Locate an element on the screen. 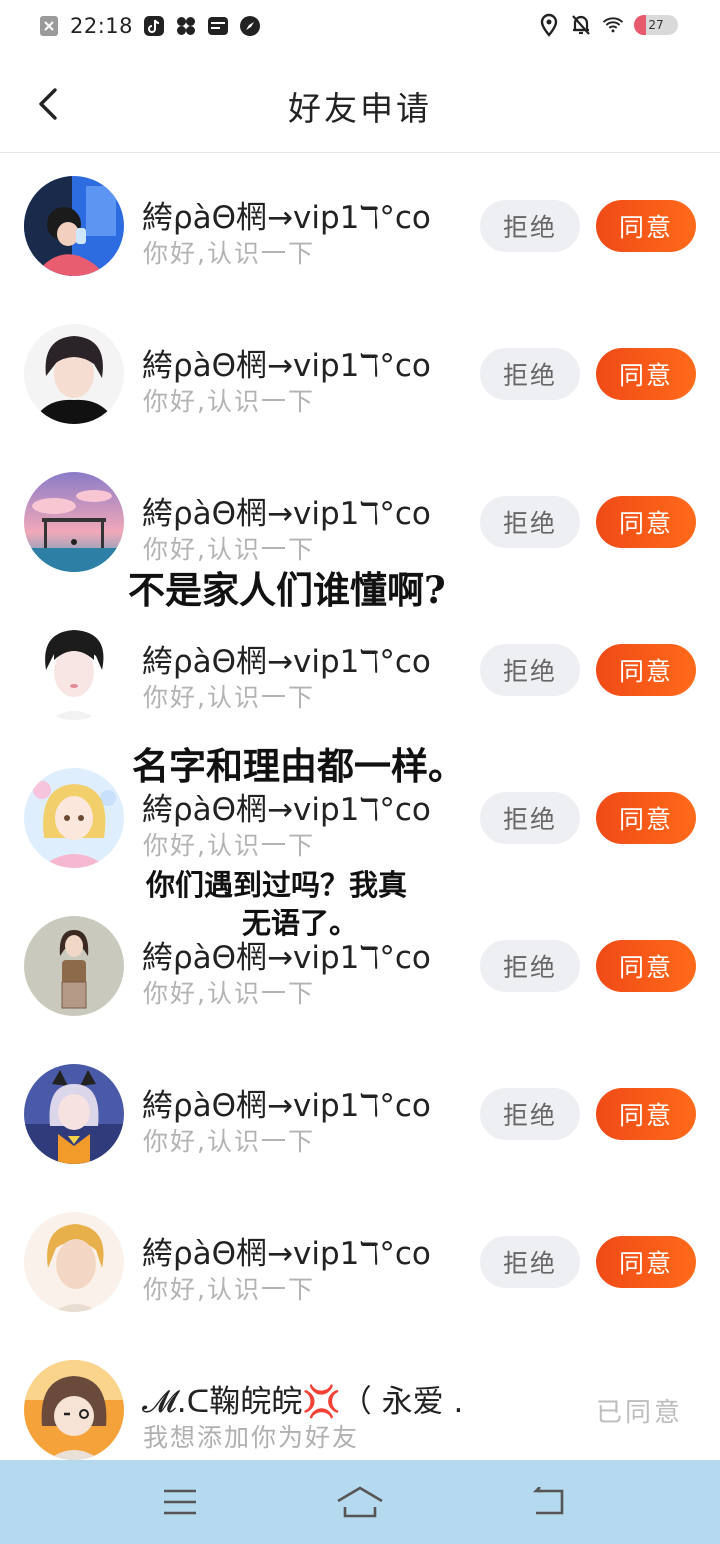  wifi-icon is located at coordinates (613, 25).